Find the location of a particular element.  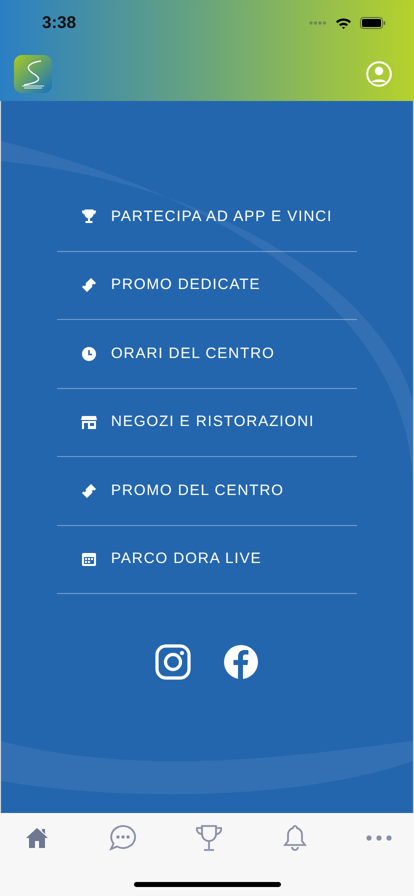

menu-item: PARCO DORA LIVE is located at coordinates (207, 560).